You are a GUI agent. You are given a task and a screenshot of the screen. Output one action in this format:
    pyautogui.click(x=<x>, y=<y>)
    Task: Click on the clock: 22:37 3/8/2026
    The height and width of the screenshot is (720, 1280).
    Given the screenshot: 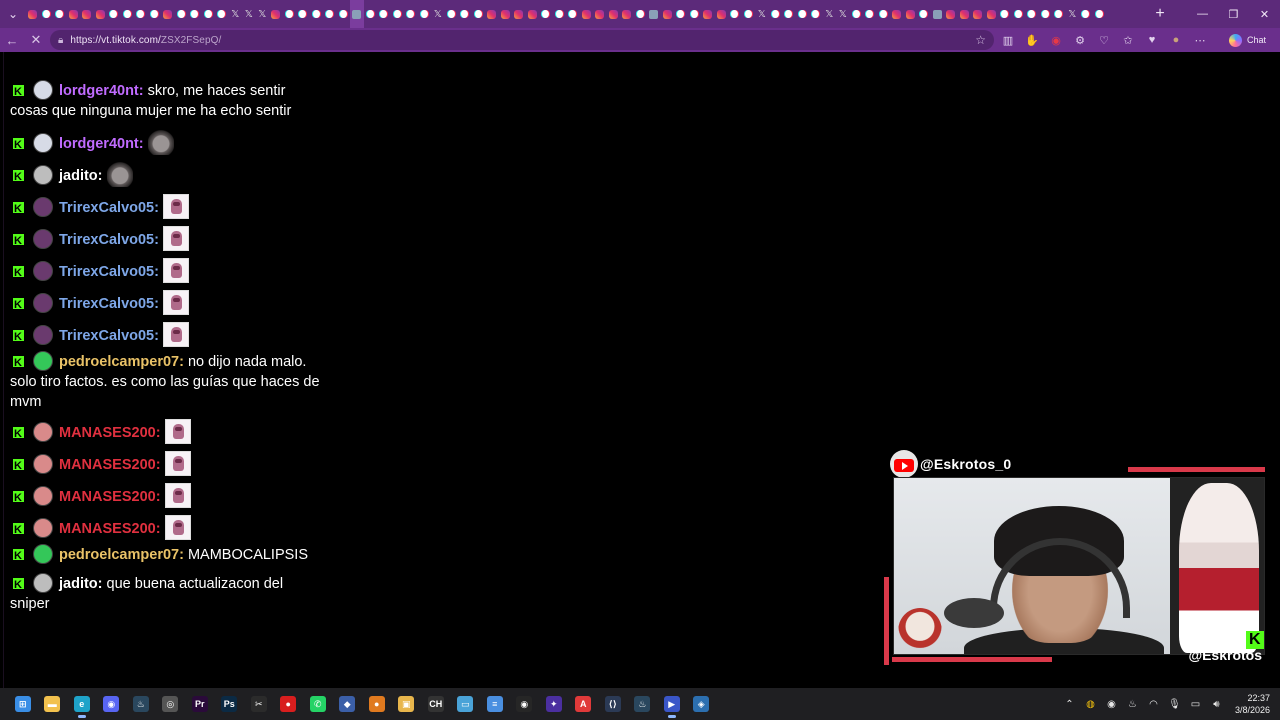 What is the action you would take?
    pyautogui.click(x=1252, y=704)
    